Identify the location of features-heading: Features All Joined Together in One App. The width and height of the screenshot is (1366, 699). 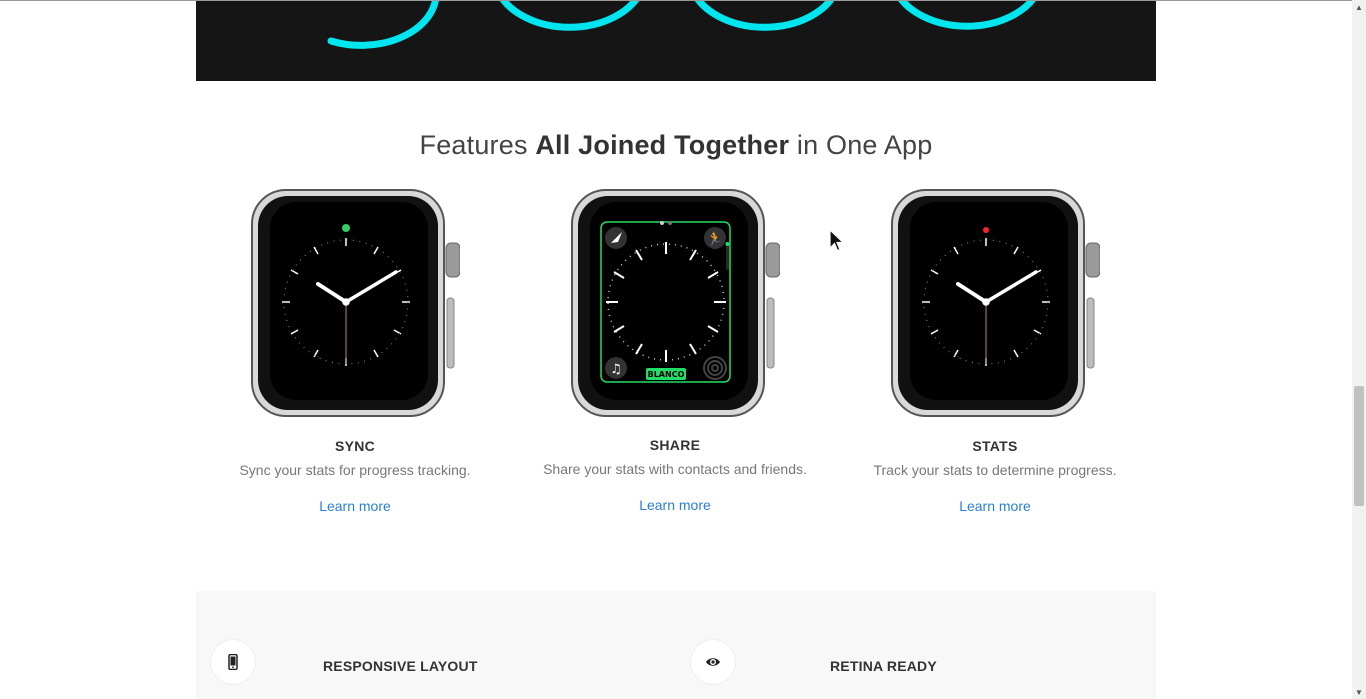
(676, 145).